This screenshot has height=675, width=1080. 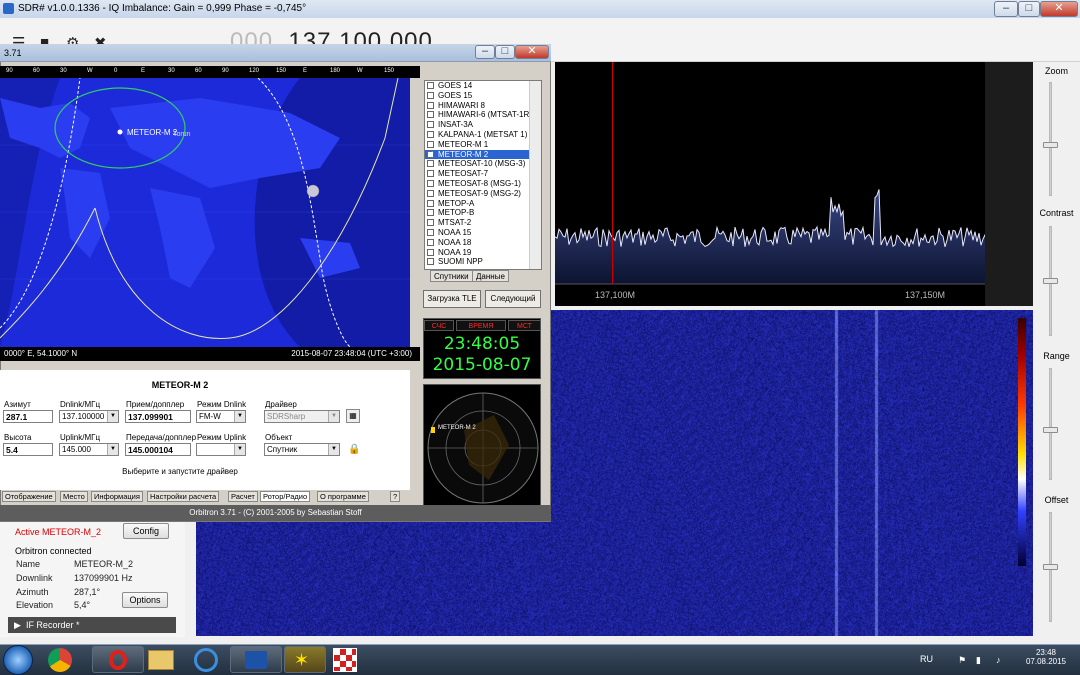 I want to click on rx-doppler-field: 137.099901, so click(x=158, y=416).